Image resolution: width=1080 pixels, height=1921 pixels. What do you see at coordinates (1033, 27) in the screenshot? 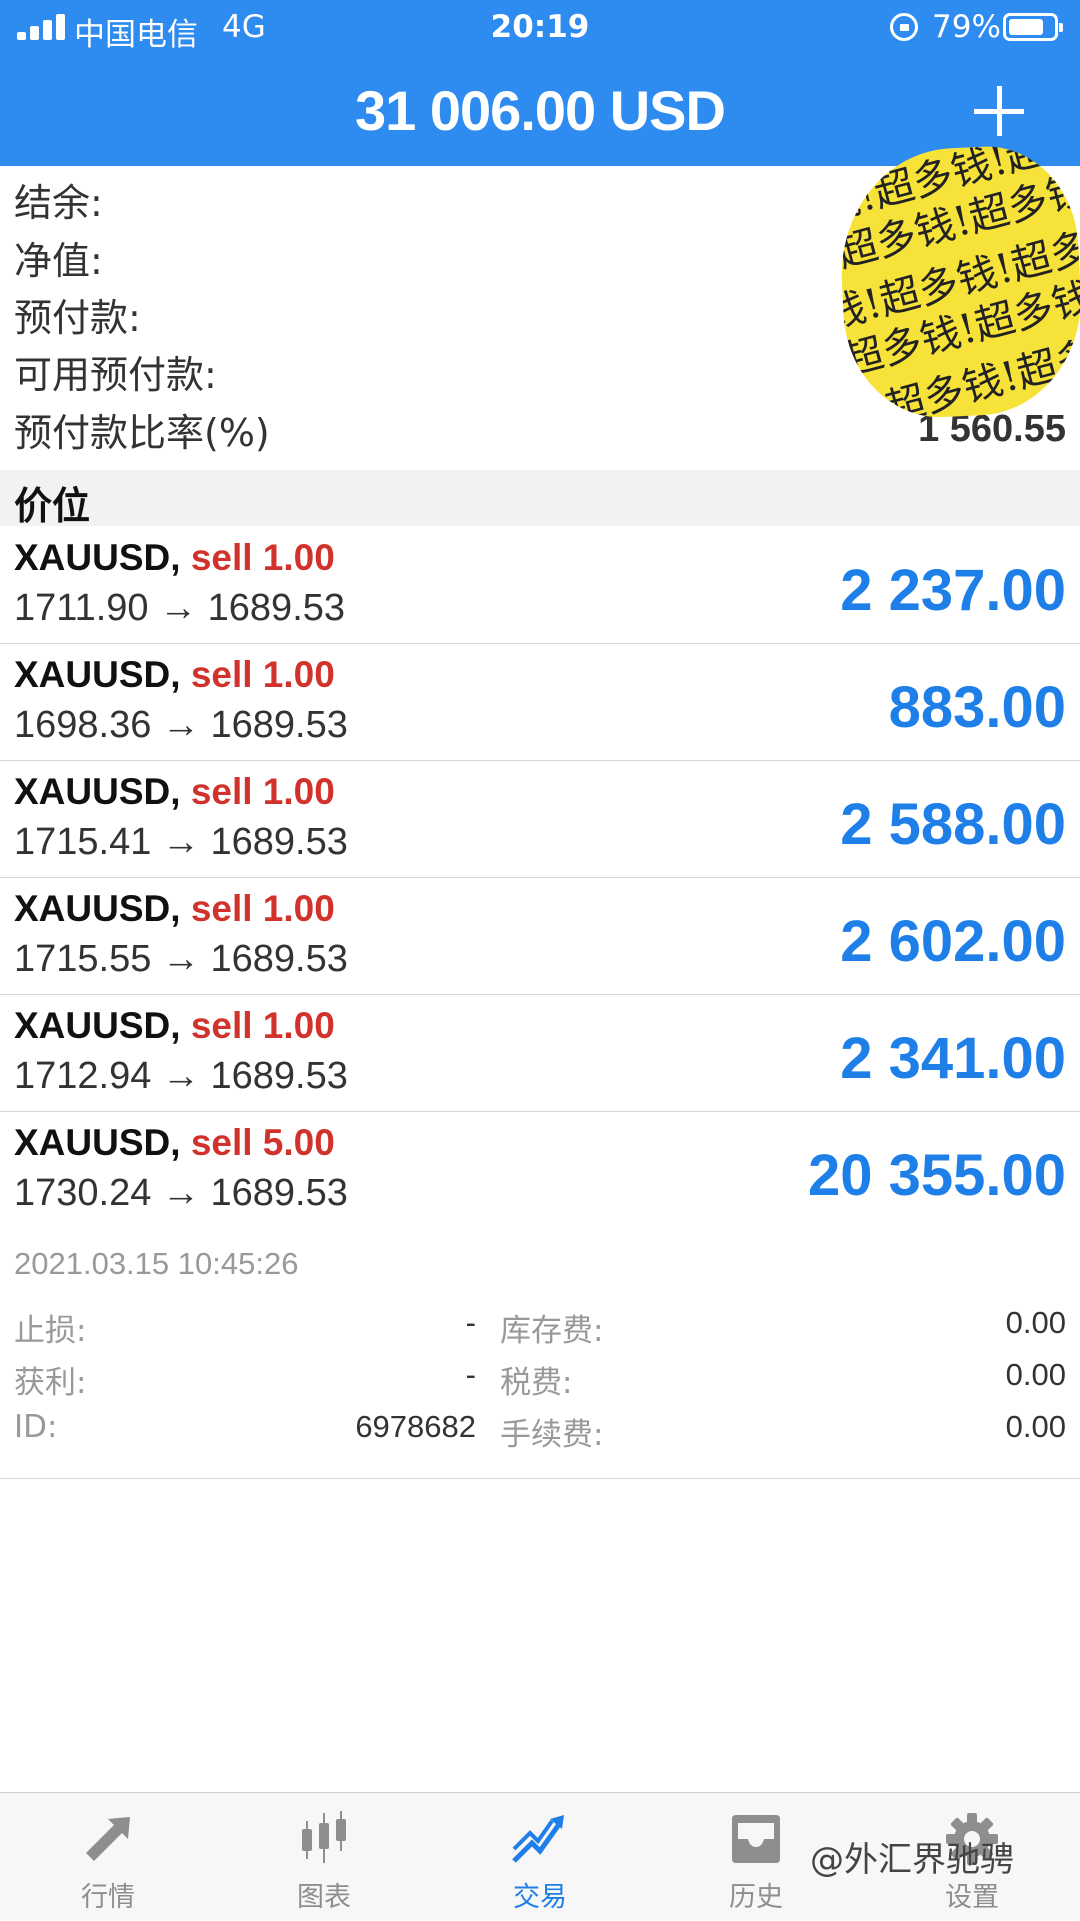
I see `battery-icon` at bounding box center [1033, 27].